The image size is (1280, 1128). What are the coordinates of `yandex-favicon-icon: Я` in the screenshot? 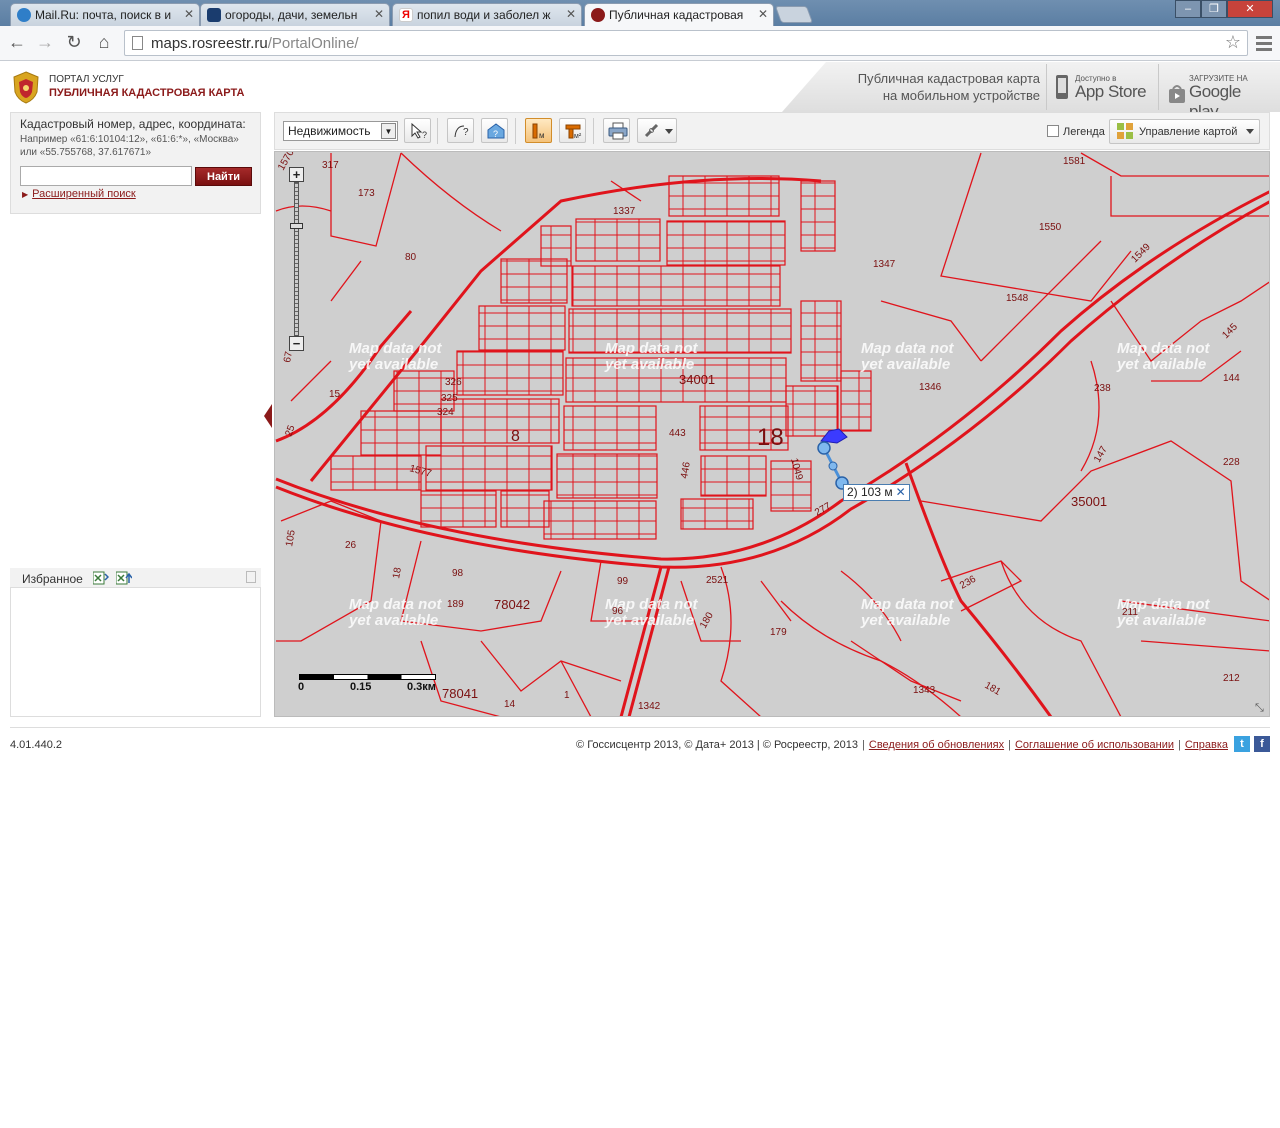 It's located at (406, 15).